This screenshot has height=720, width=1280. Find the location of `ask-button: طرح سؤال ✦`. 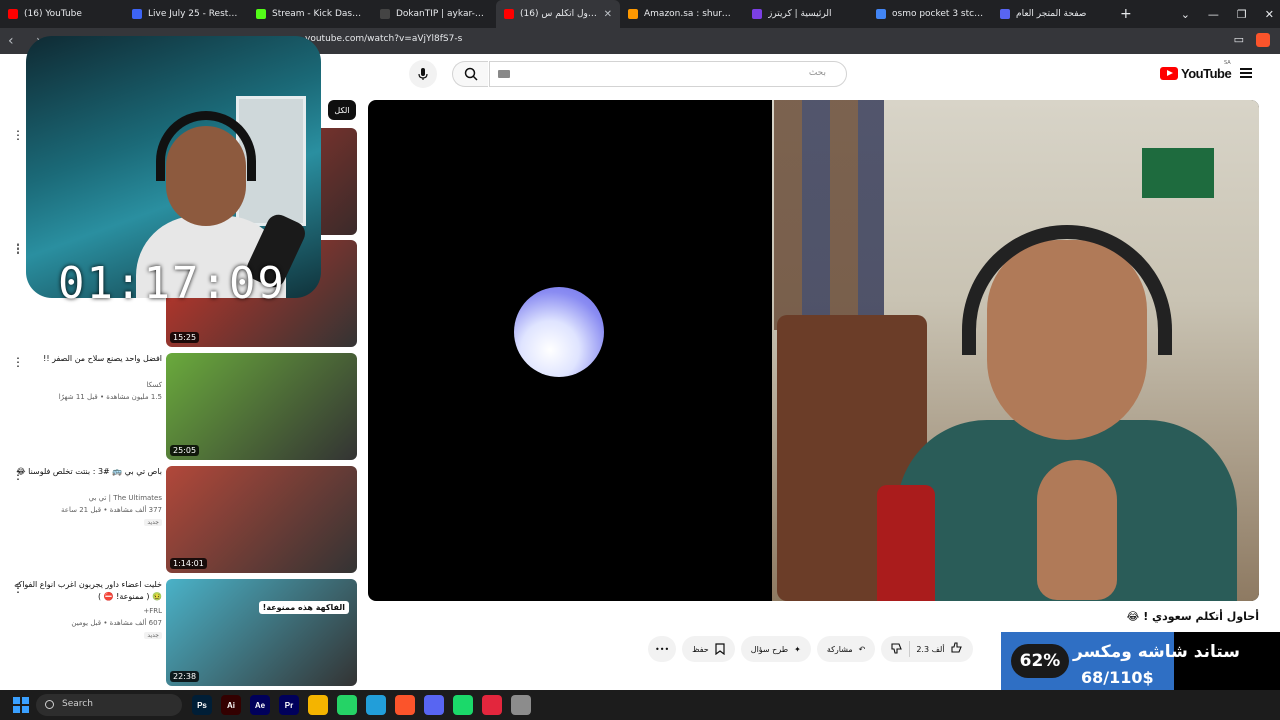

ask-button: طرح سؤال ✦ is located at coordinates (775, 649).